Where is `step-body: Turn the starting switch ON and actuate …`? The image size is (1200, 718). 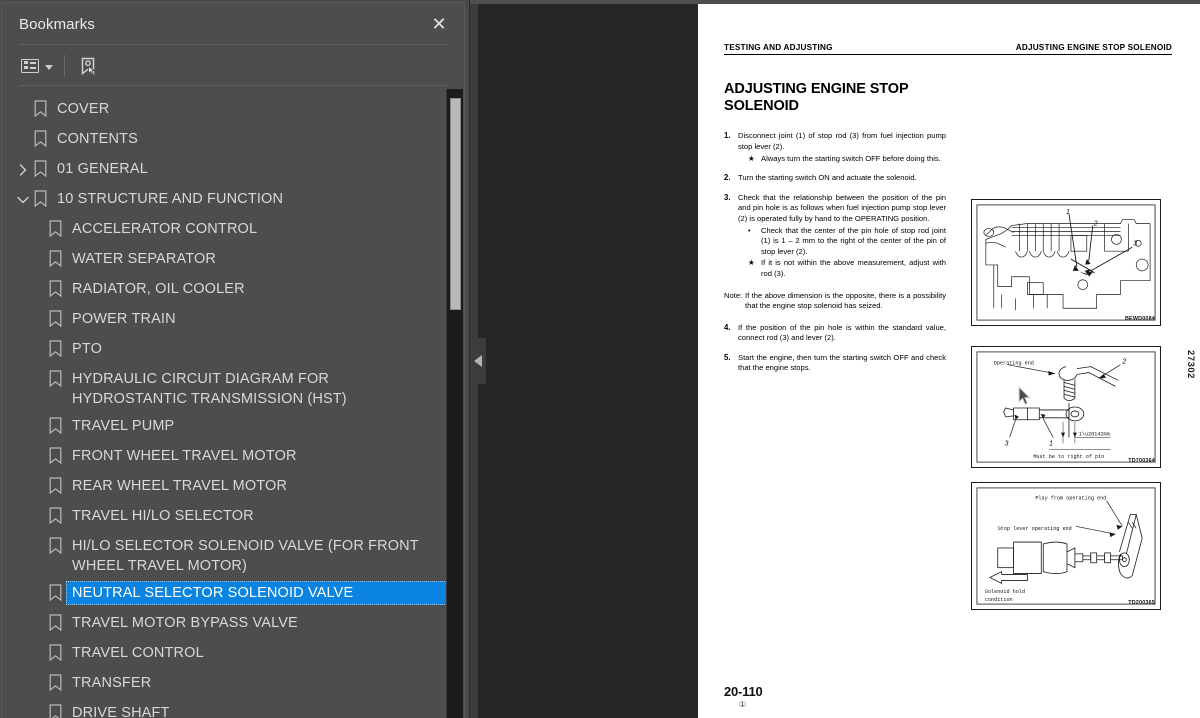 step-body: Turn the starting switch ON and actuate … is located at coordinates (842, 178).